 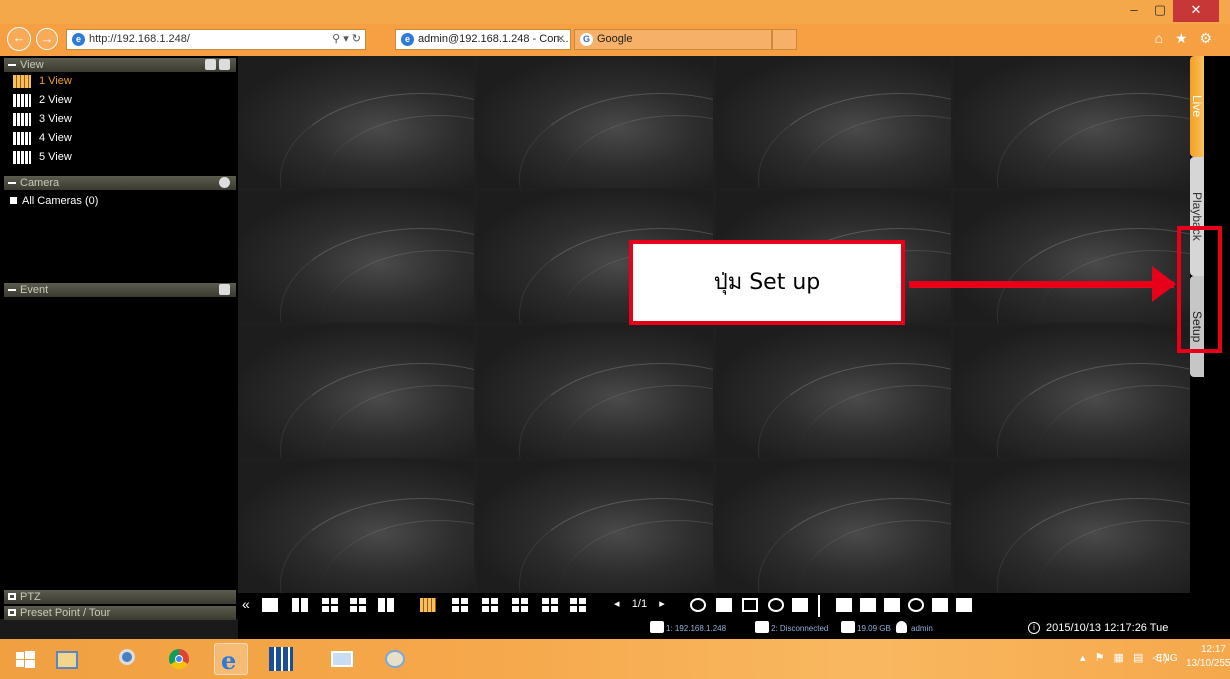 I want to click on window-title-bar: – ▢ ✕, so click(x=615, y=12).